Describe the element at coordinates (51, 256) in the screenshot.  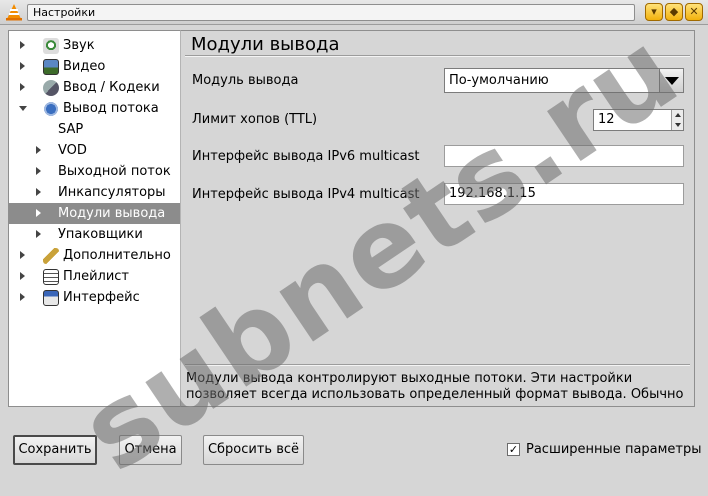
I see `wrench-icon` at that location.